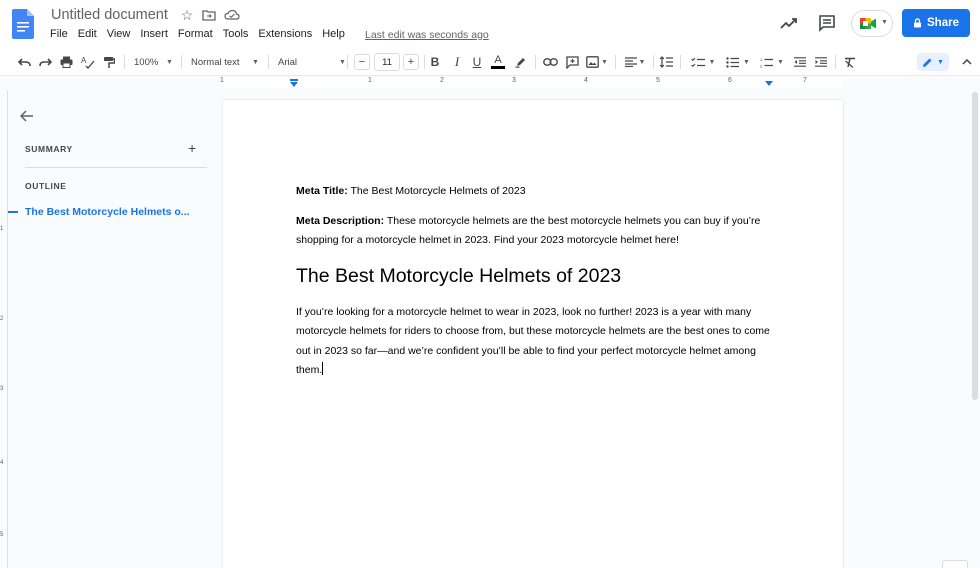  Describe the element at coordinates (116, 167) in the screenshot. I see `sidebar-divider` at that location.